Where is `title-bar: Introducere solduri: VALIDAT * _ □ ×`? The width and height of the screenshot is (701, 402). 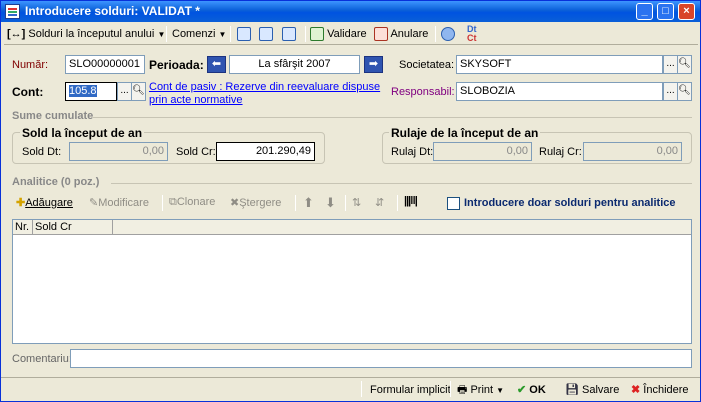 title-bar: Introducere solduri: VALIDAT * _ □ × is located at coordinates (350, 11).